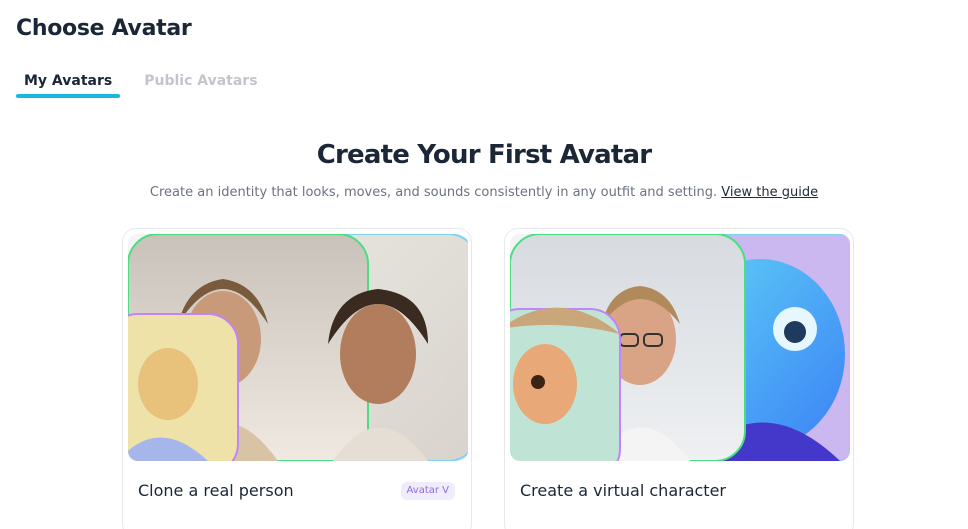 This screenshot has width=968, height=529. Describe the element at coordinates (427, 491) in the screenshot. I see `avatar-v-badge: Avatar V` at that location.